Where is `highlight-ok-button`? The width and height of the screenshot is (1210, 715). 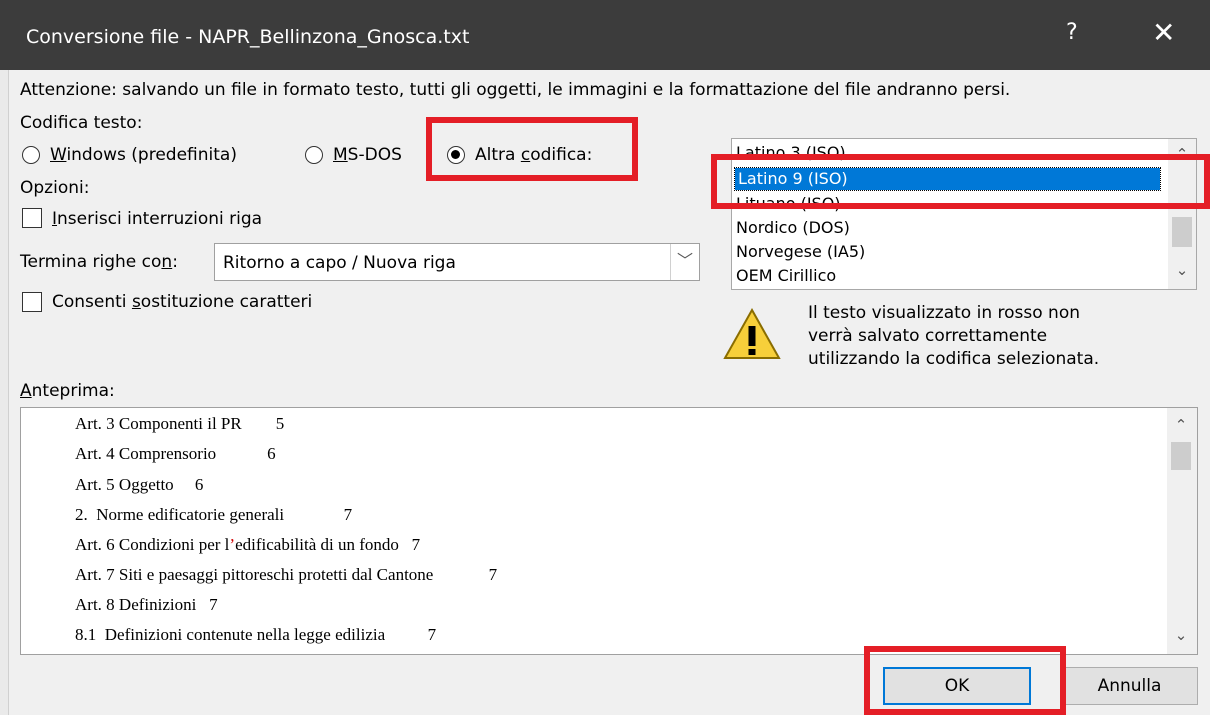 highlight-ok-button is located at coordinates (965, 680).